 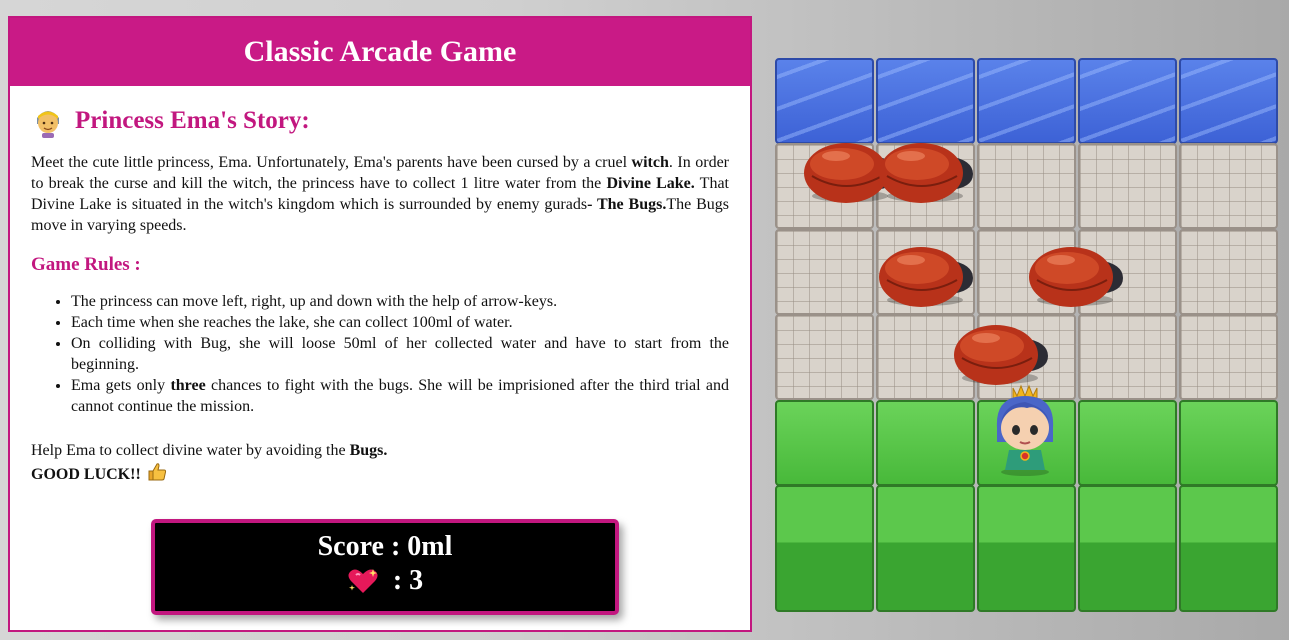 What do you see at coordinates (368, 450) in the screenshot?
I see `help-bold: Bugs.` at bounding box center [368, 450].